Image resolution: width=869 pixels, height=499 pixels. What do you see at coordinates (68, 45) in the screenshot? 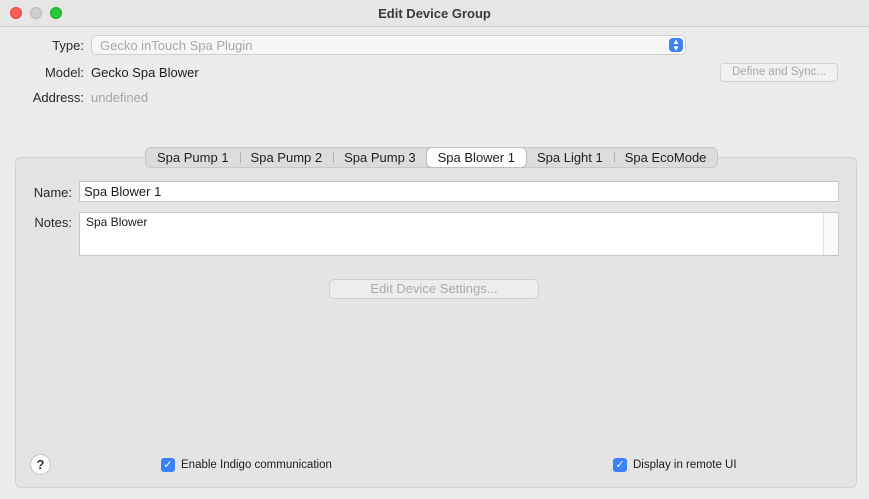
I see `type-label: Type:` at bounding box center [68, 45].